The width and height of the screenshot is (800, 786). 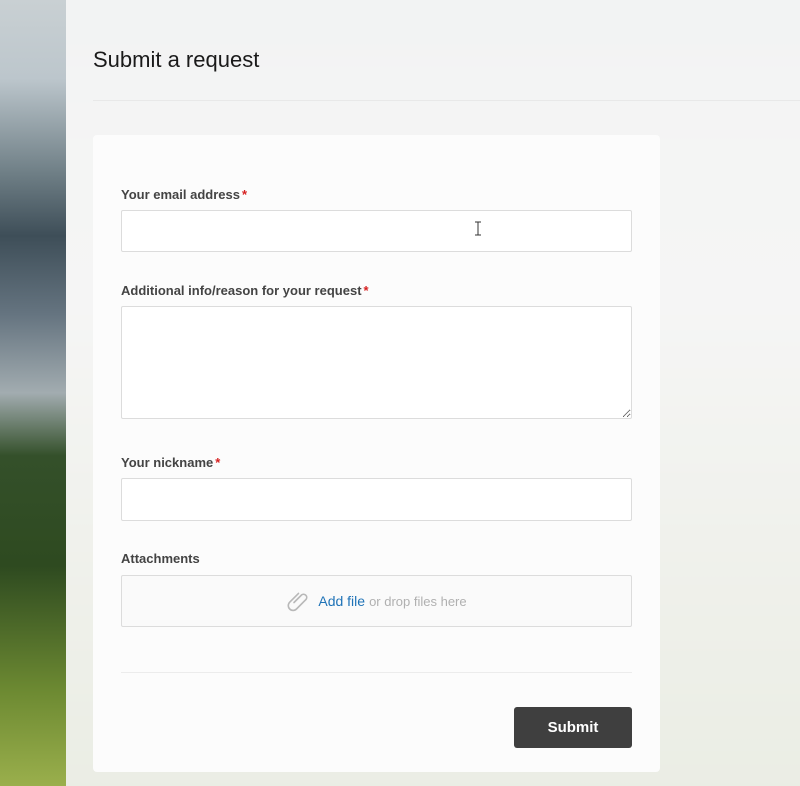 I want to click on nickname-label: Your nickname *, so click(x=170, y=462).